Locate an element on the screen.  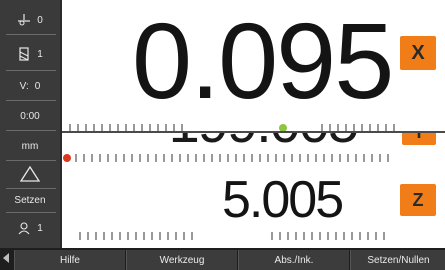
unit-value: mm is located at coordinates (30, 146).